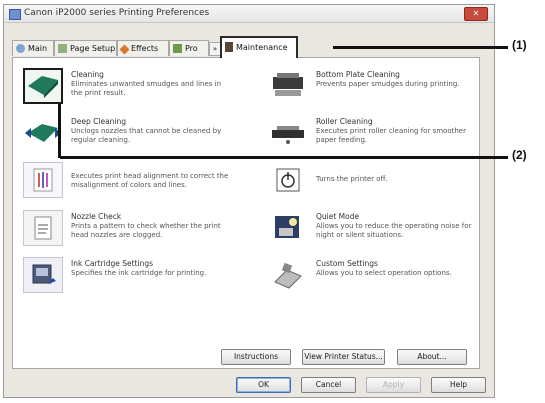 This screenshot has width=545, height=403. What do you see at coordinates (117, 13) in the screenshot?
I see `window-title: Canon iP2000 series Printing Preferences` at bounding box center [117, 13].